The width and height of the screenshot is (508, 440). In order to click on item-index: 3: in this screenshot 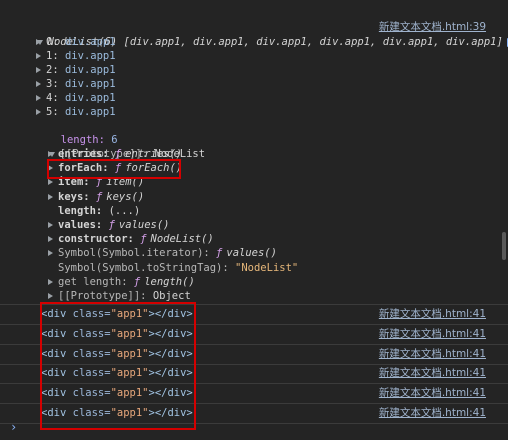, I will do `click(52, 84)`.